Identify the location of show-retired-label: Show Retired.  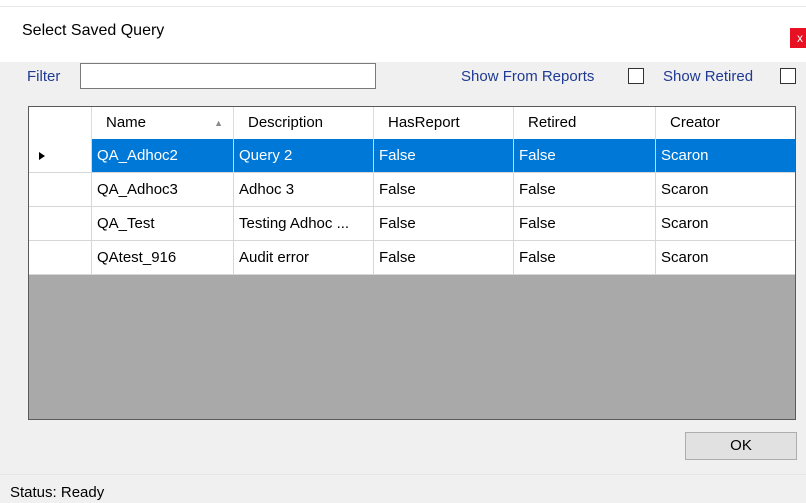
(708, 76).